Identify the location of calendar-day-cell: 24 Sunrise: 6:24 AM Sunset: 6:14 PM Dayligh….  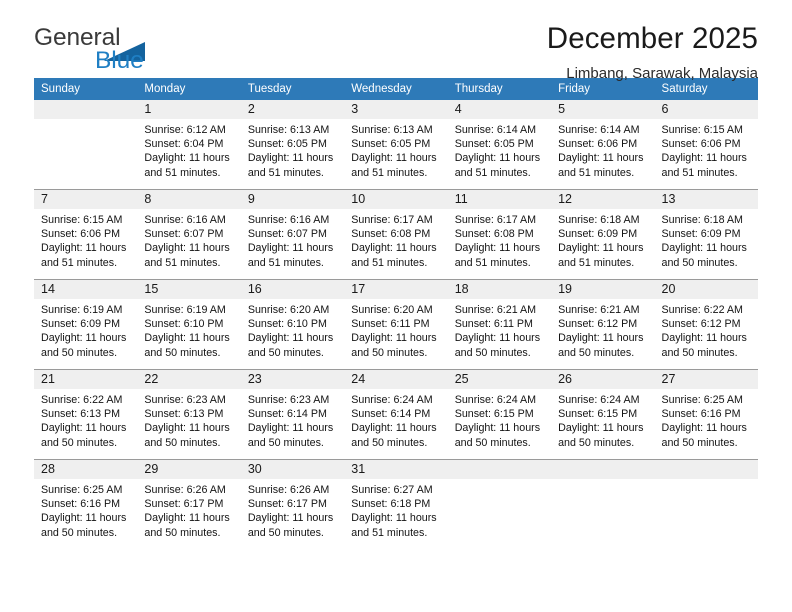
(396, 414).